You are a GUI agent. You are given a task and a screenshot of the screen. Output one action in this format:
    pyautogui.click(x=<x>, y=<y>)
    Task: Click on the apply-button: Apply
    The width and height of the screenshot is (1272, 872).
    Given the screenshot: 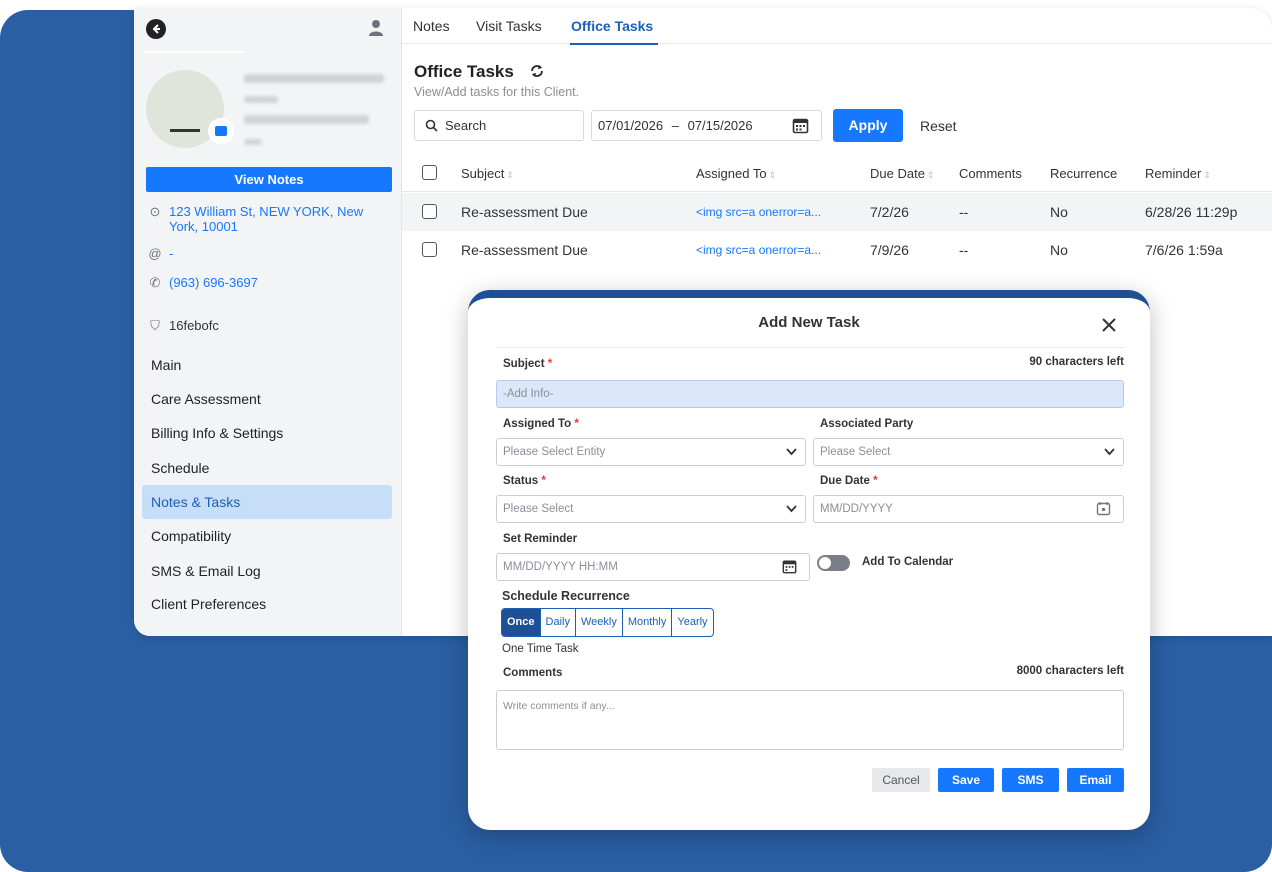 What is the action you would take?
    pyautogui.click(x=868, y=125)
    